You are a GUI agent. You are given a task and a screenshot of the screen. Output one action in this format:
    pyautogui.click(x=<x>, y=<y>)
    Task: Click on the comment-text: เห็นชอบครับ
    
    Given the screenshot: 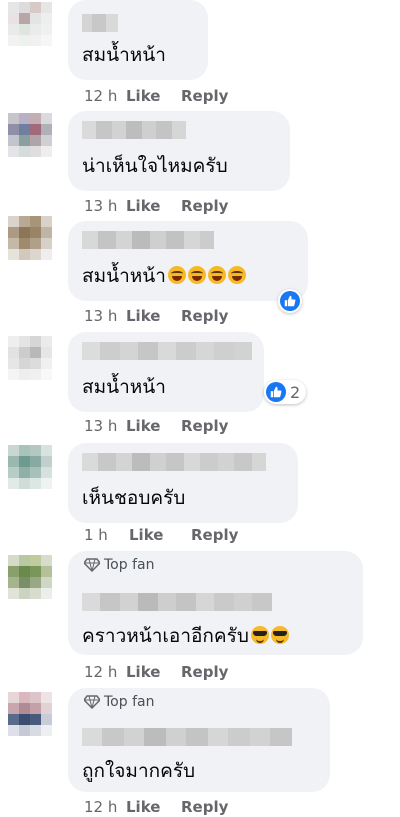 What is the action you would take?
    pyautogui.click(x=134, y=498)
    